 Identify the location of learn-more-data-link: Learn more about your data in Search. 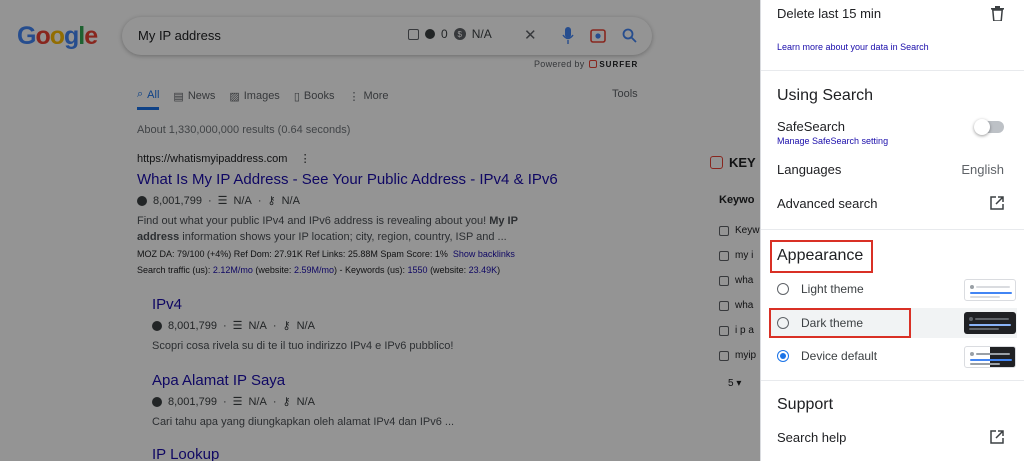
(853, 47).